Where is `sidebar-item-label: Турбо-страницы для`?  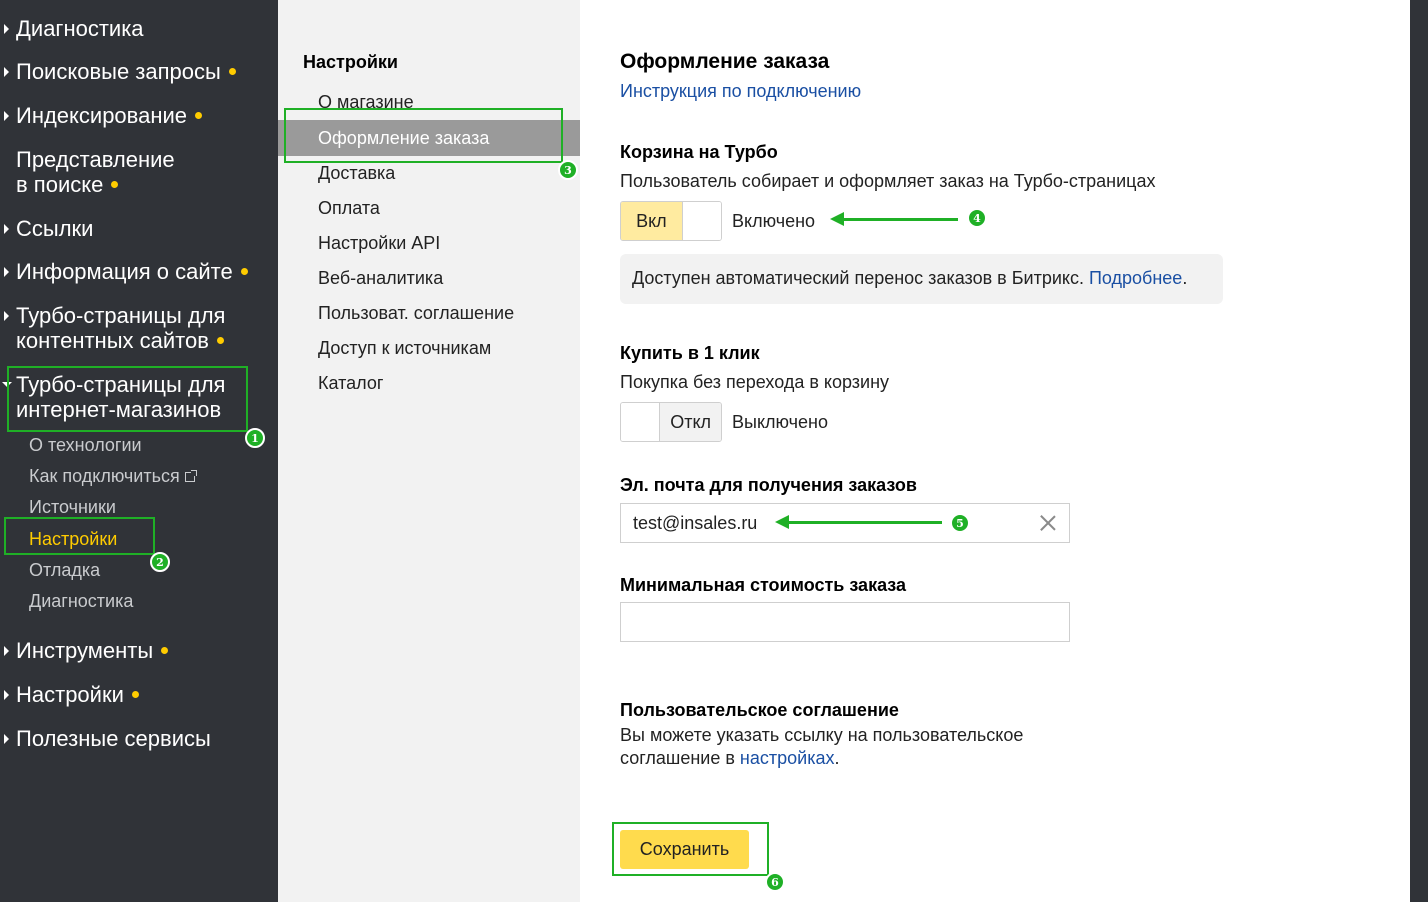 sidebar-item-label: Турбо-страницы для is located at coordinates (121, 315).